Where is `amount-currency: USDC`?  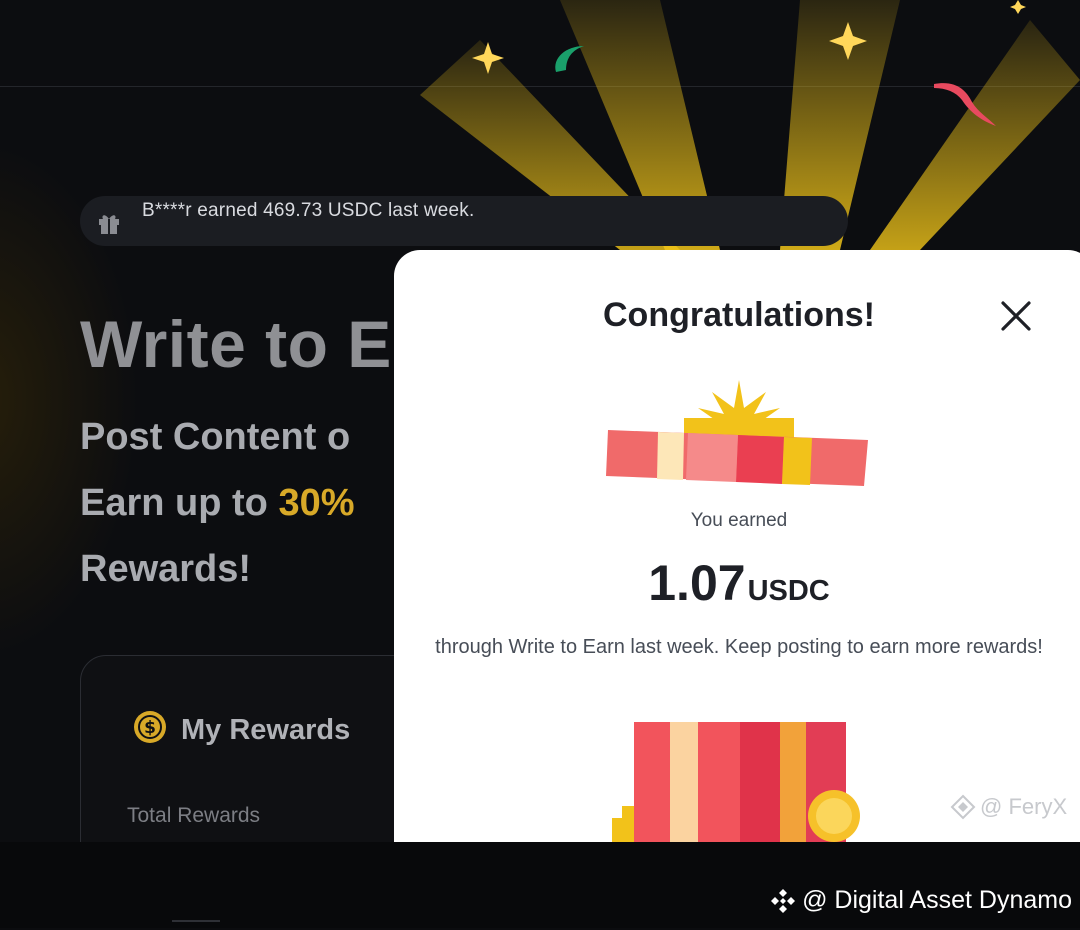
amount-currency: USDC is located at coordinates (788, 591).